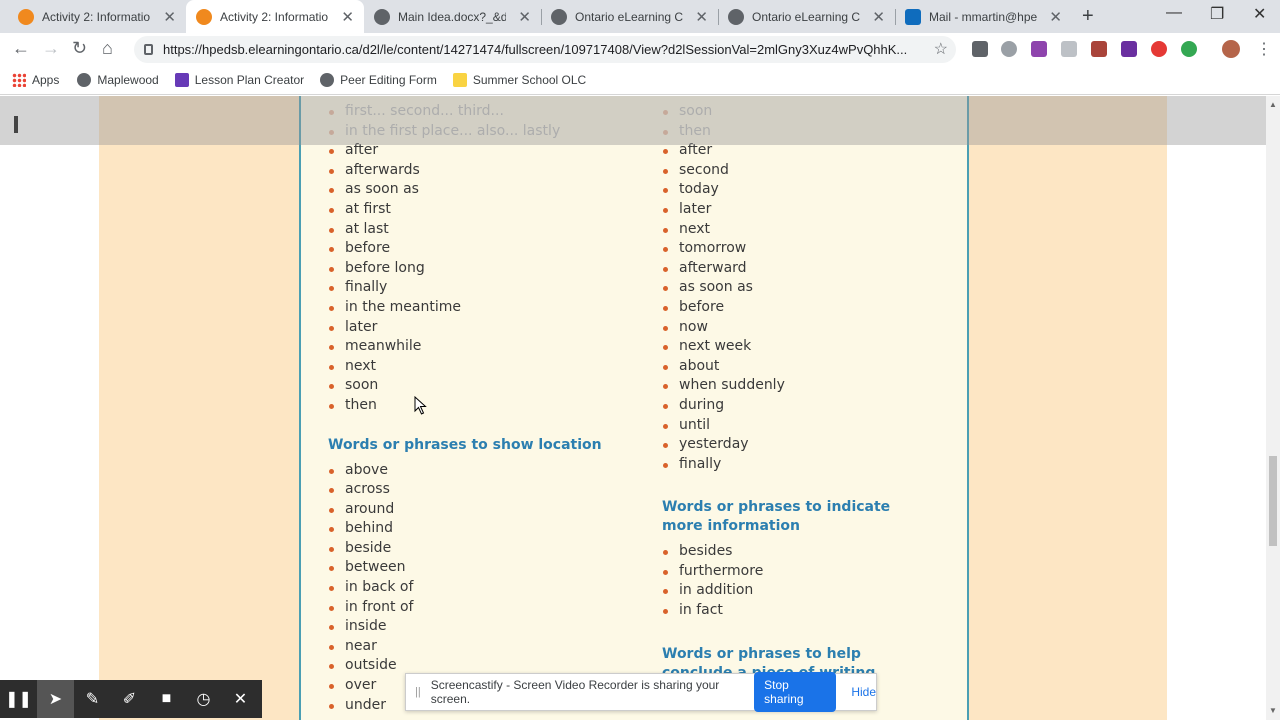  What do you see at coordinates (452, 16) in the screenshot?
I see `browser-tab: Main Idea.docx?_&d2lS ✕` at bounding box center [452, 16].